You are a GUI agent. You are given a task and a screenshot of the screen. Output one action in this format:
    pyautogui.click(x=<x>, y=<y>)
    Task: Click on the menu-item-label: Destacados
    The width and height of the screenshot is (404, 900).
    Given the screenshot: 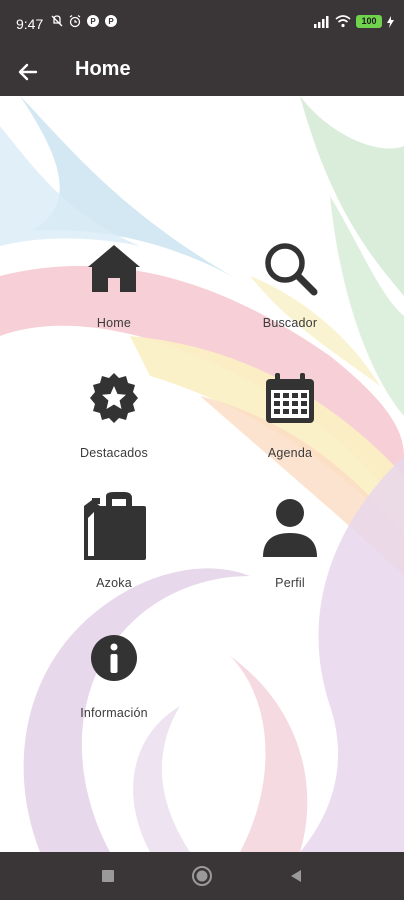 What is the action you would take?
    pyautogui.click(x=113, y=453)
    